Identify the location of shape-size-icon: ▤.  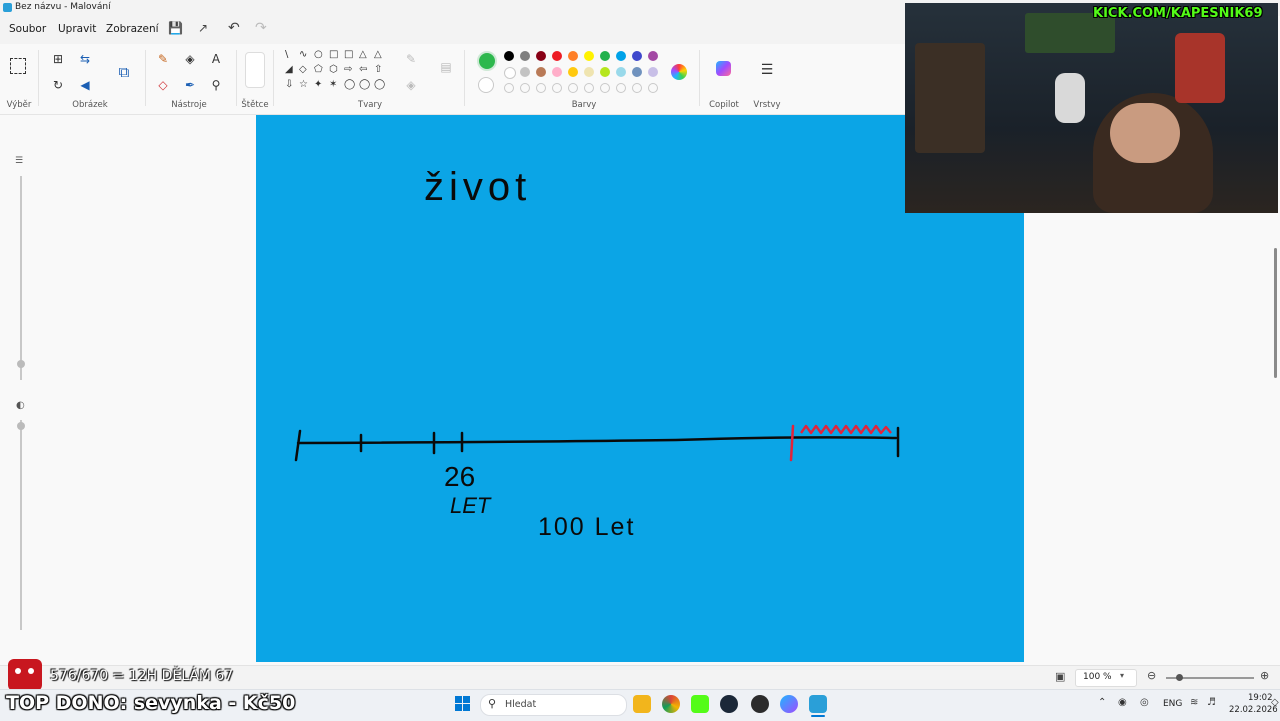
(446, 67).